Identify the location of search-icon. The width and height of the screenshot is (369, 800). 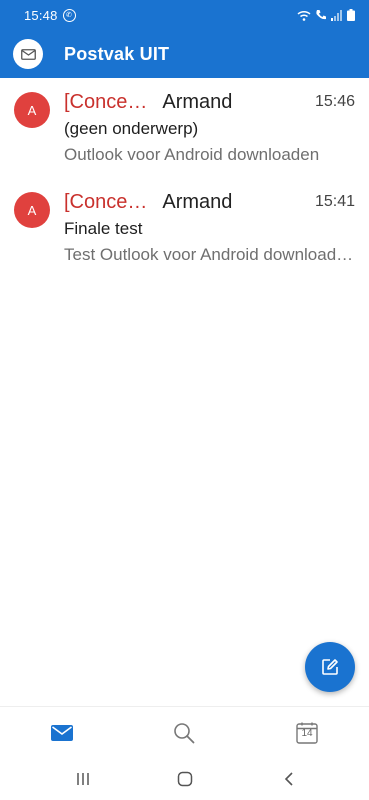
(184, 733).